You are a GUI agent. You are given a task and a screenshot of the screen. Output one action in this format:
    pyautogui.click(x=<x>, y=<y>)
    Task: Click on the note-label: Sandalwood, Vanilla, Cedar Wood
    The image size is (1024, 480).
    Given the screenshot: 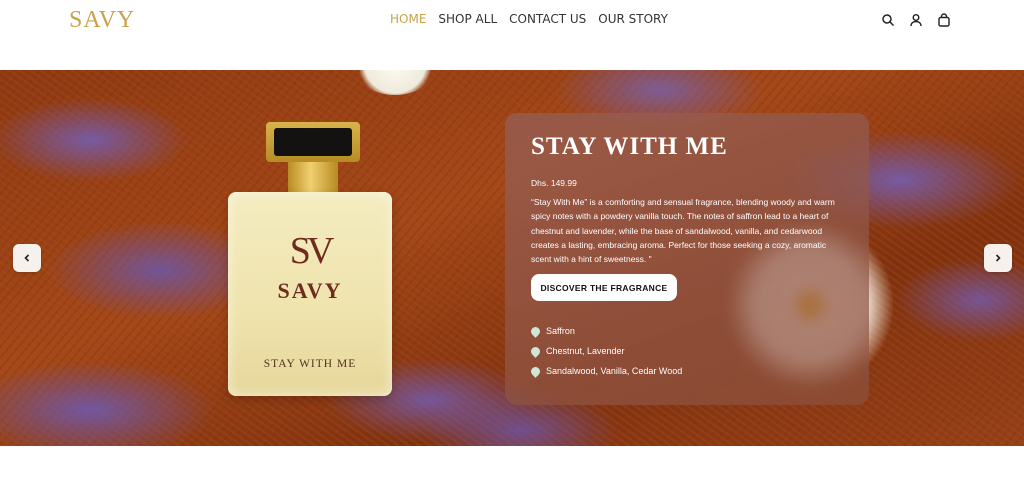 What is the action you would take?
    pyautogui.click(x=614, y=371)
    